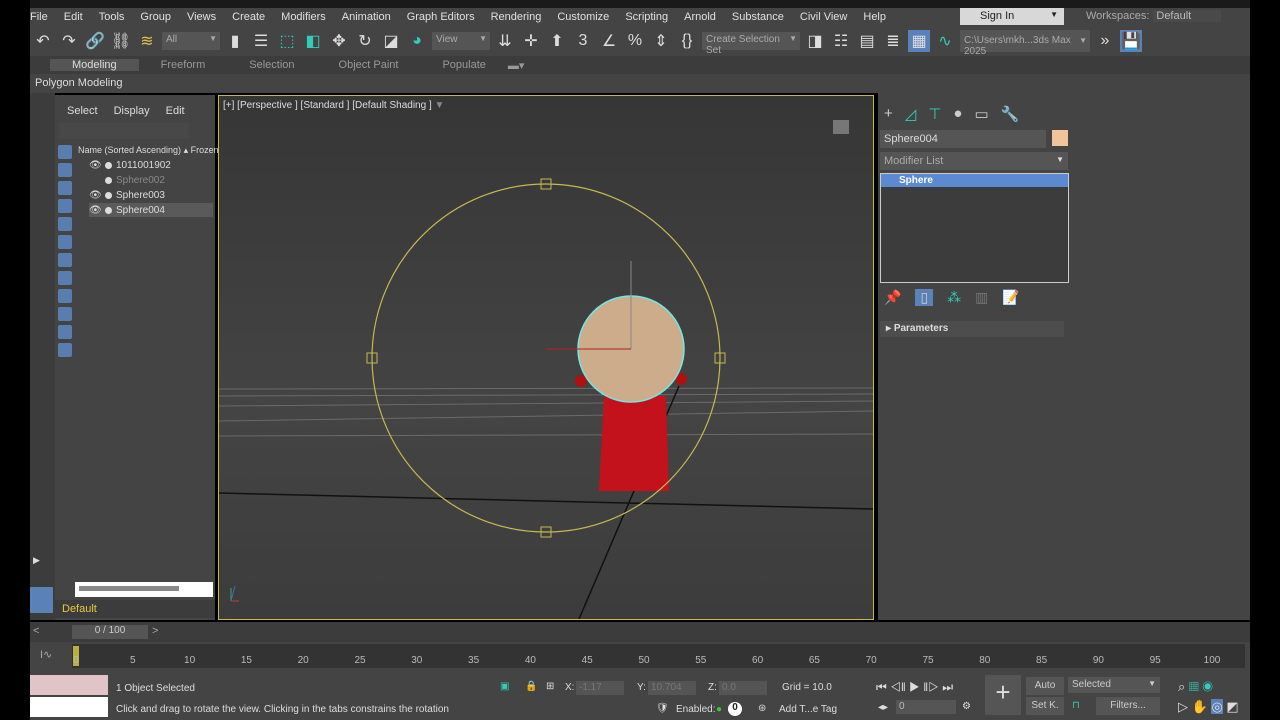 The width and height of the screenshot is (1280, 720). Describe the element at coordinates (65, 224) in the screenshot. I see `helpers-filter-icon` at that location.